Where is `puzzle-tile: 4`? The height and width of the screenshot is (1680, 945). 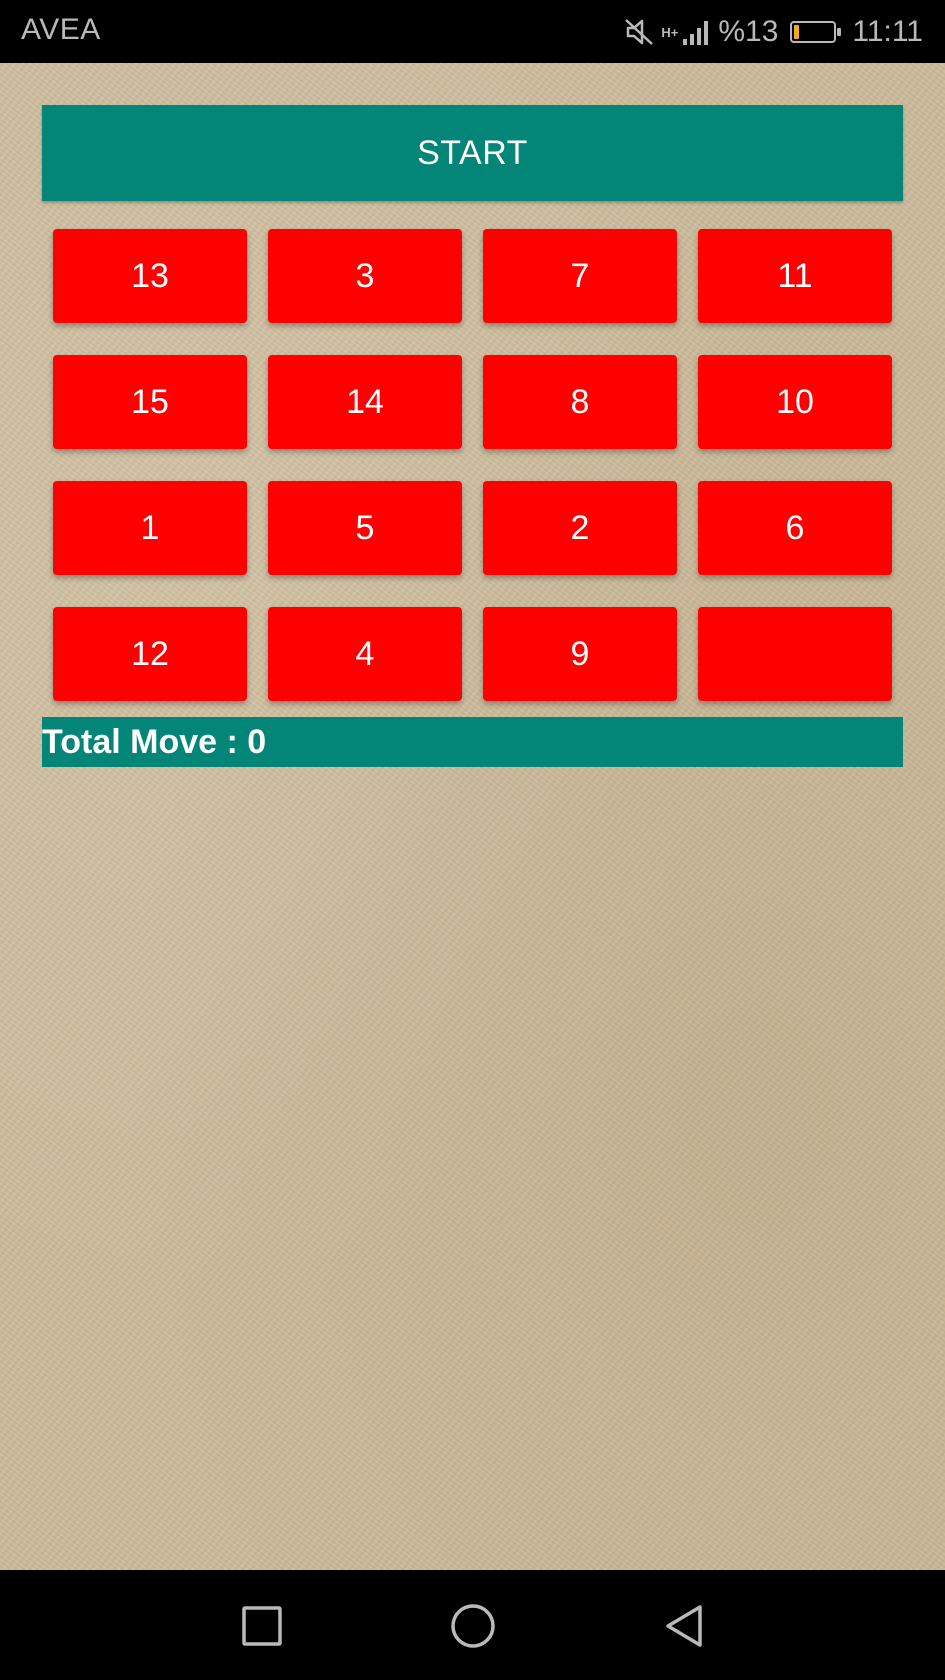
puzzle-tile: 4 is located at coordinates (365, 654).